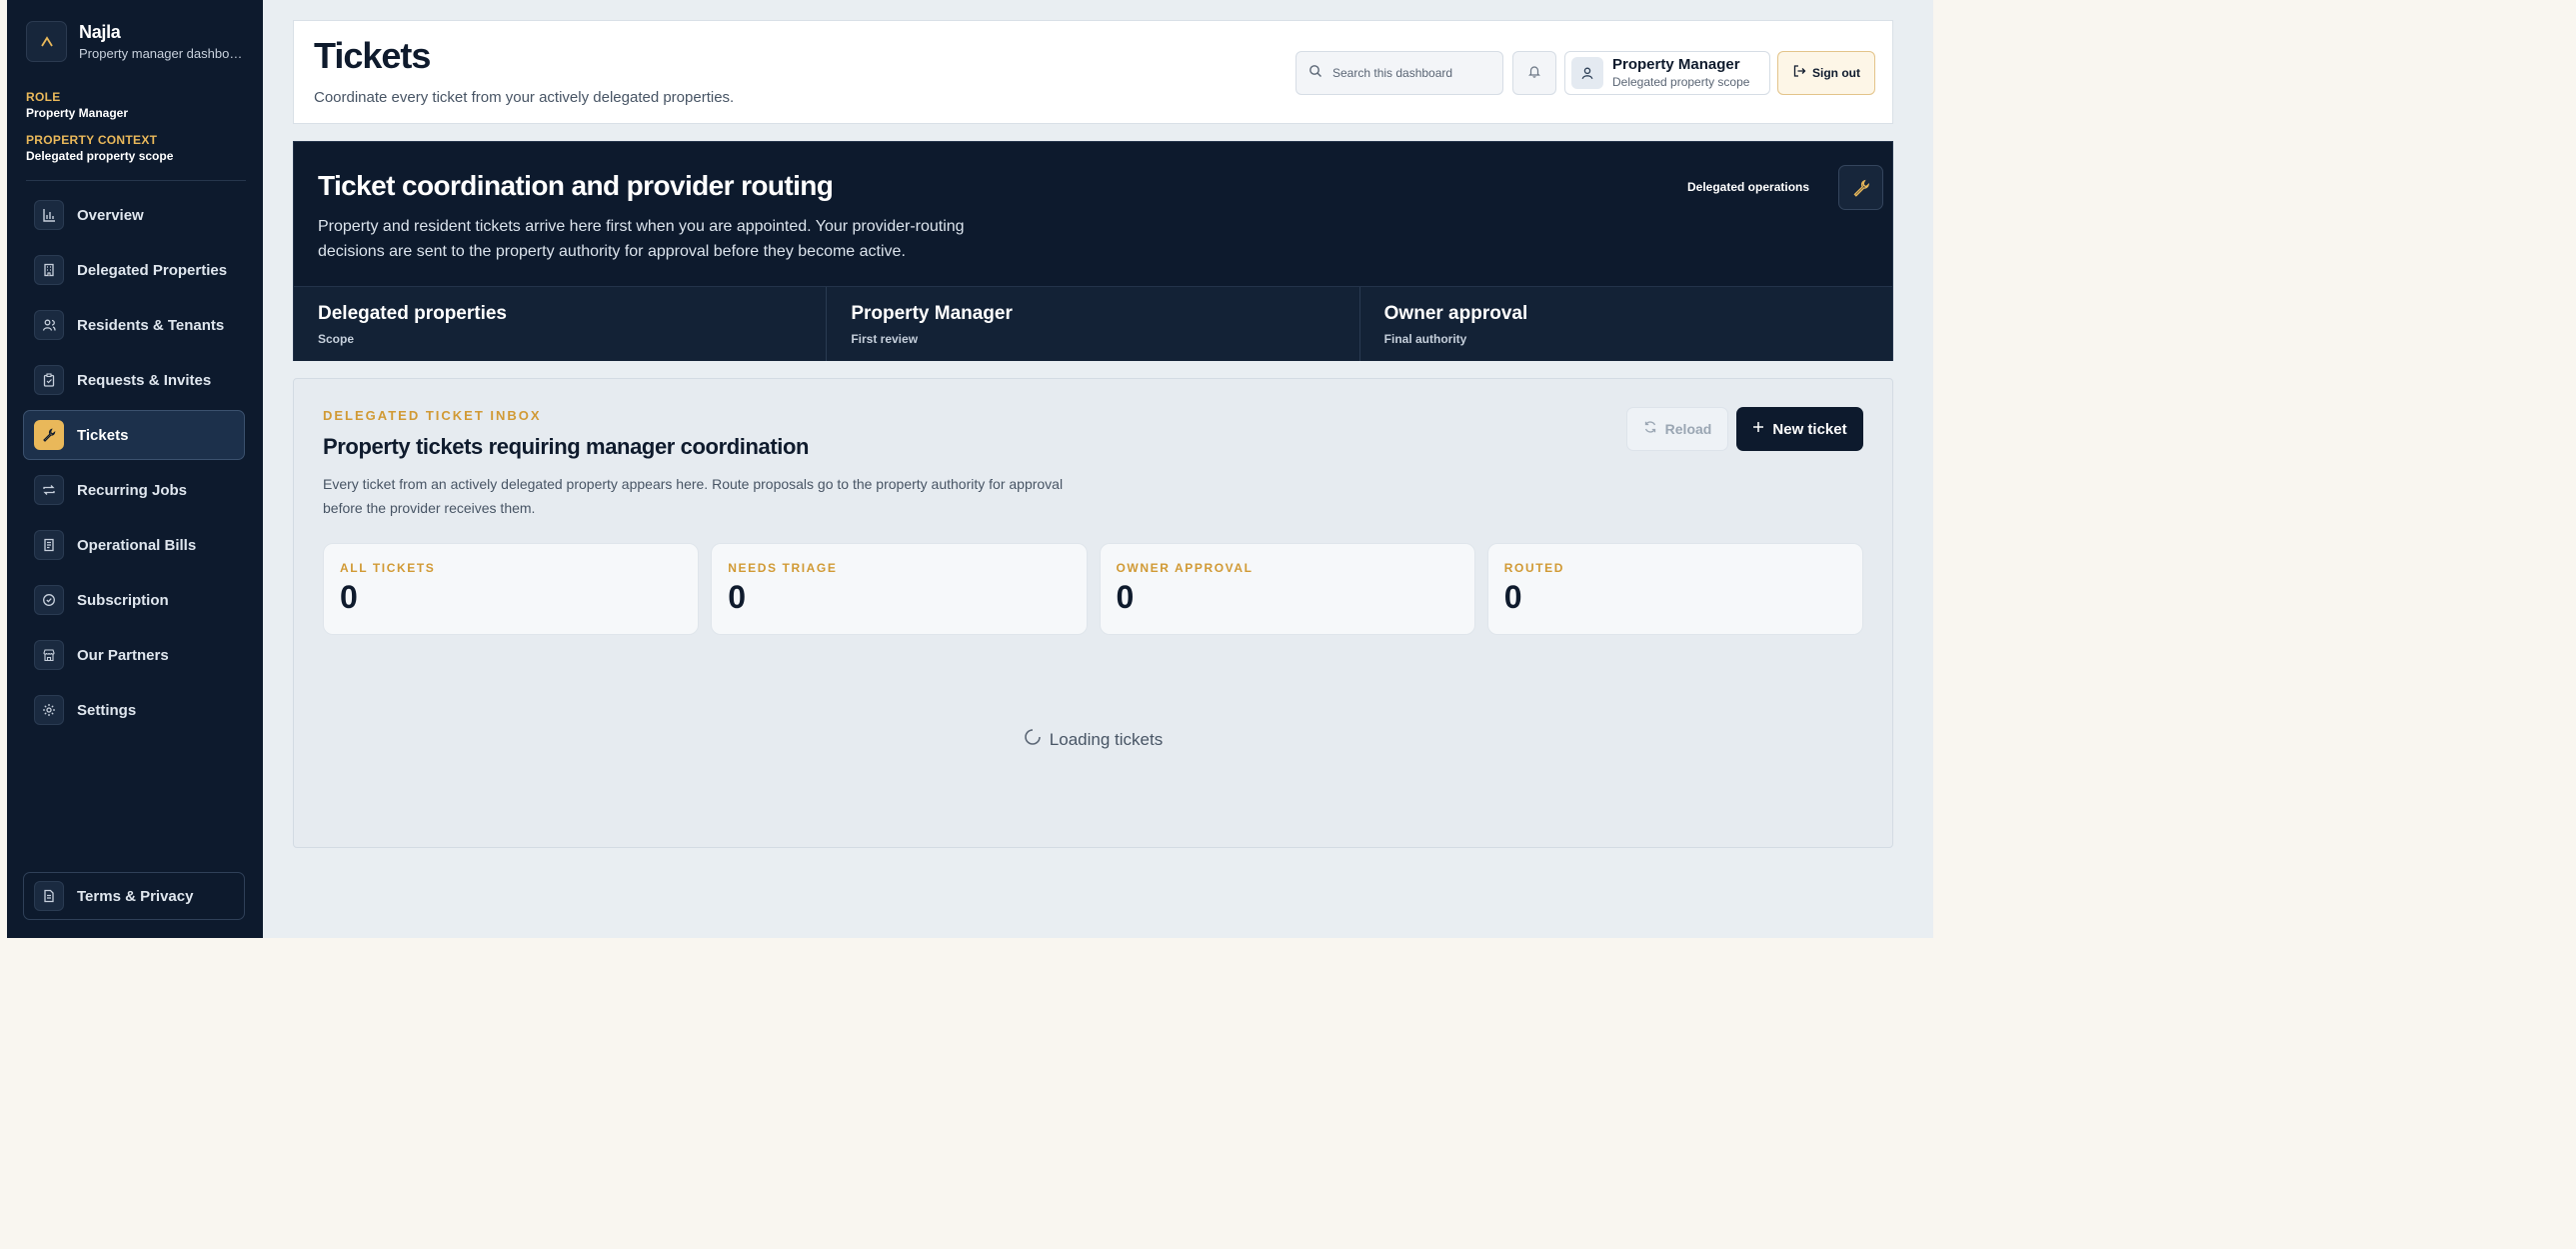 This screenshot has width=2576, height=1249. I want to click on sidebar-item-label: Delegated Properties, so click(152, 270).